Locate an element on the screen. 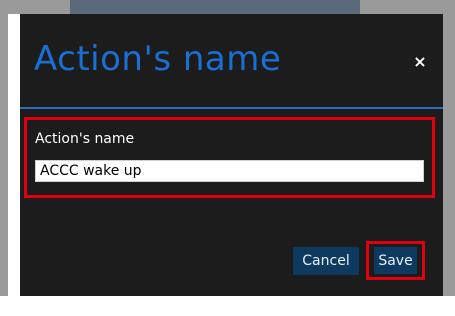  backdrop-right is located at coordinates (449, 148).